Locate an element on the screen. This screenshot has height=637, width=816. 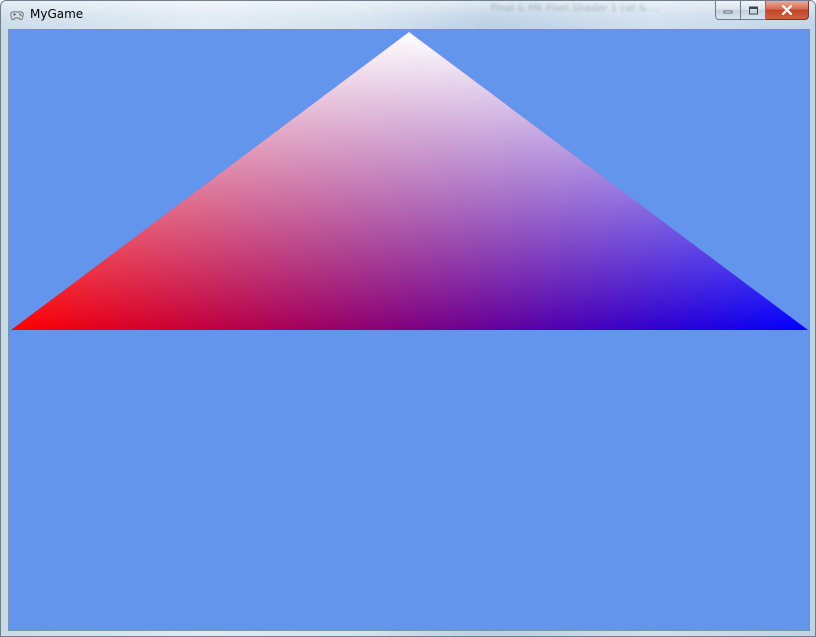
minimize-button is located at coordinates (728, 10).